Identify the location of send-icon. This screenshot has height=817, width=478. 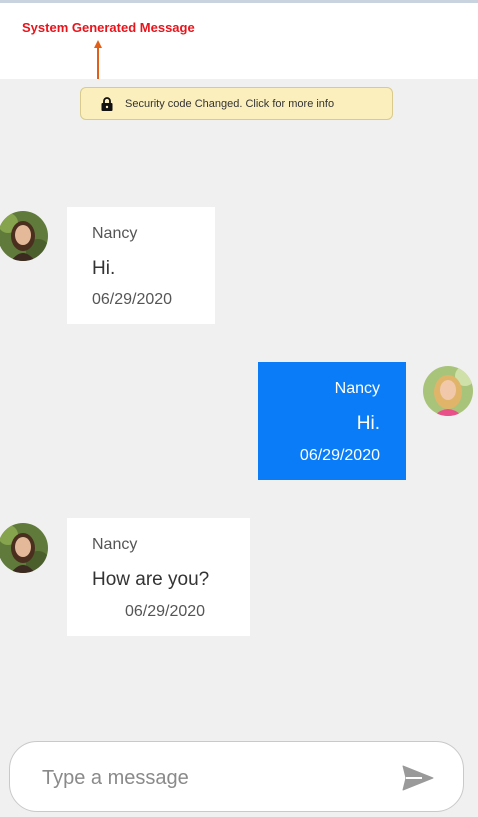
(418, 778).